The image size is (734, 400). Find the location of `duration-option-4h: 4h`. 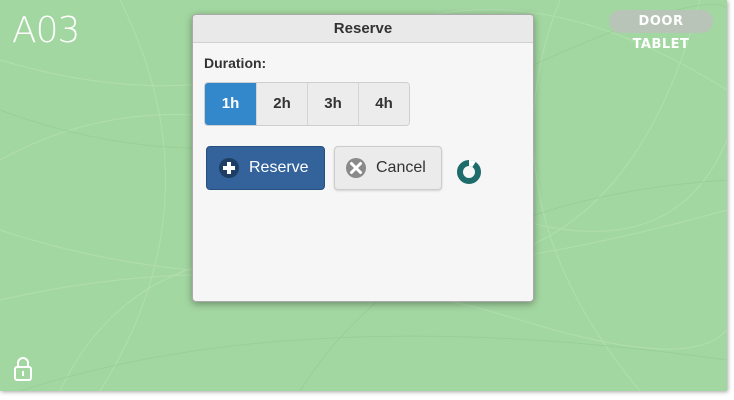

duration-option-4h: 4h is located at coordinates (383, 104).